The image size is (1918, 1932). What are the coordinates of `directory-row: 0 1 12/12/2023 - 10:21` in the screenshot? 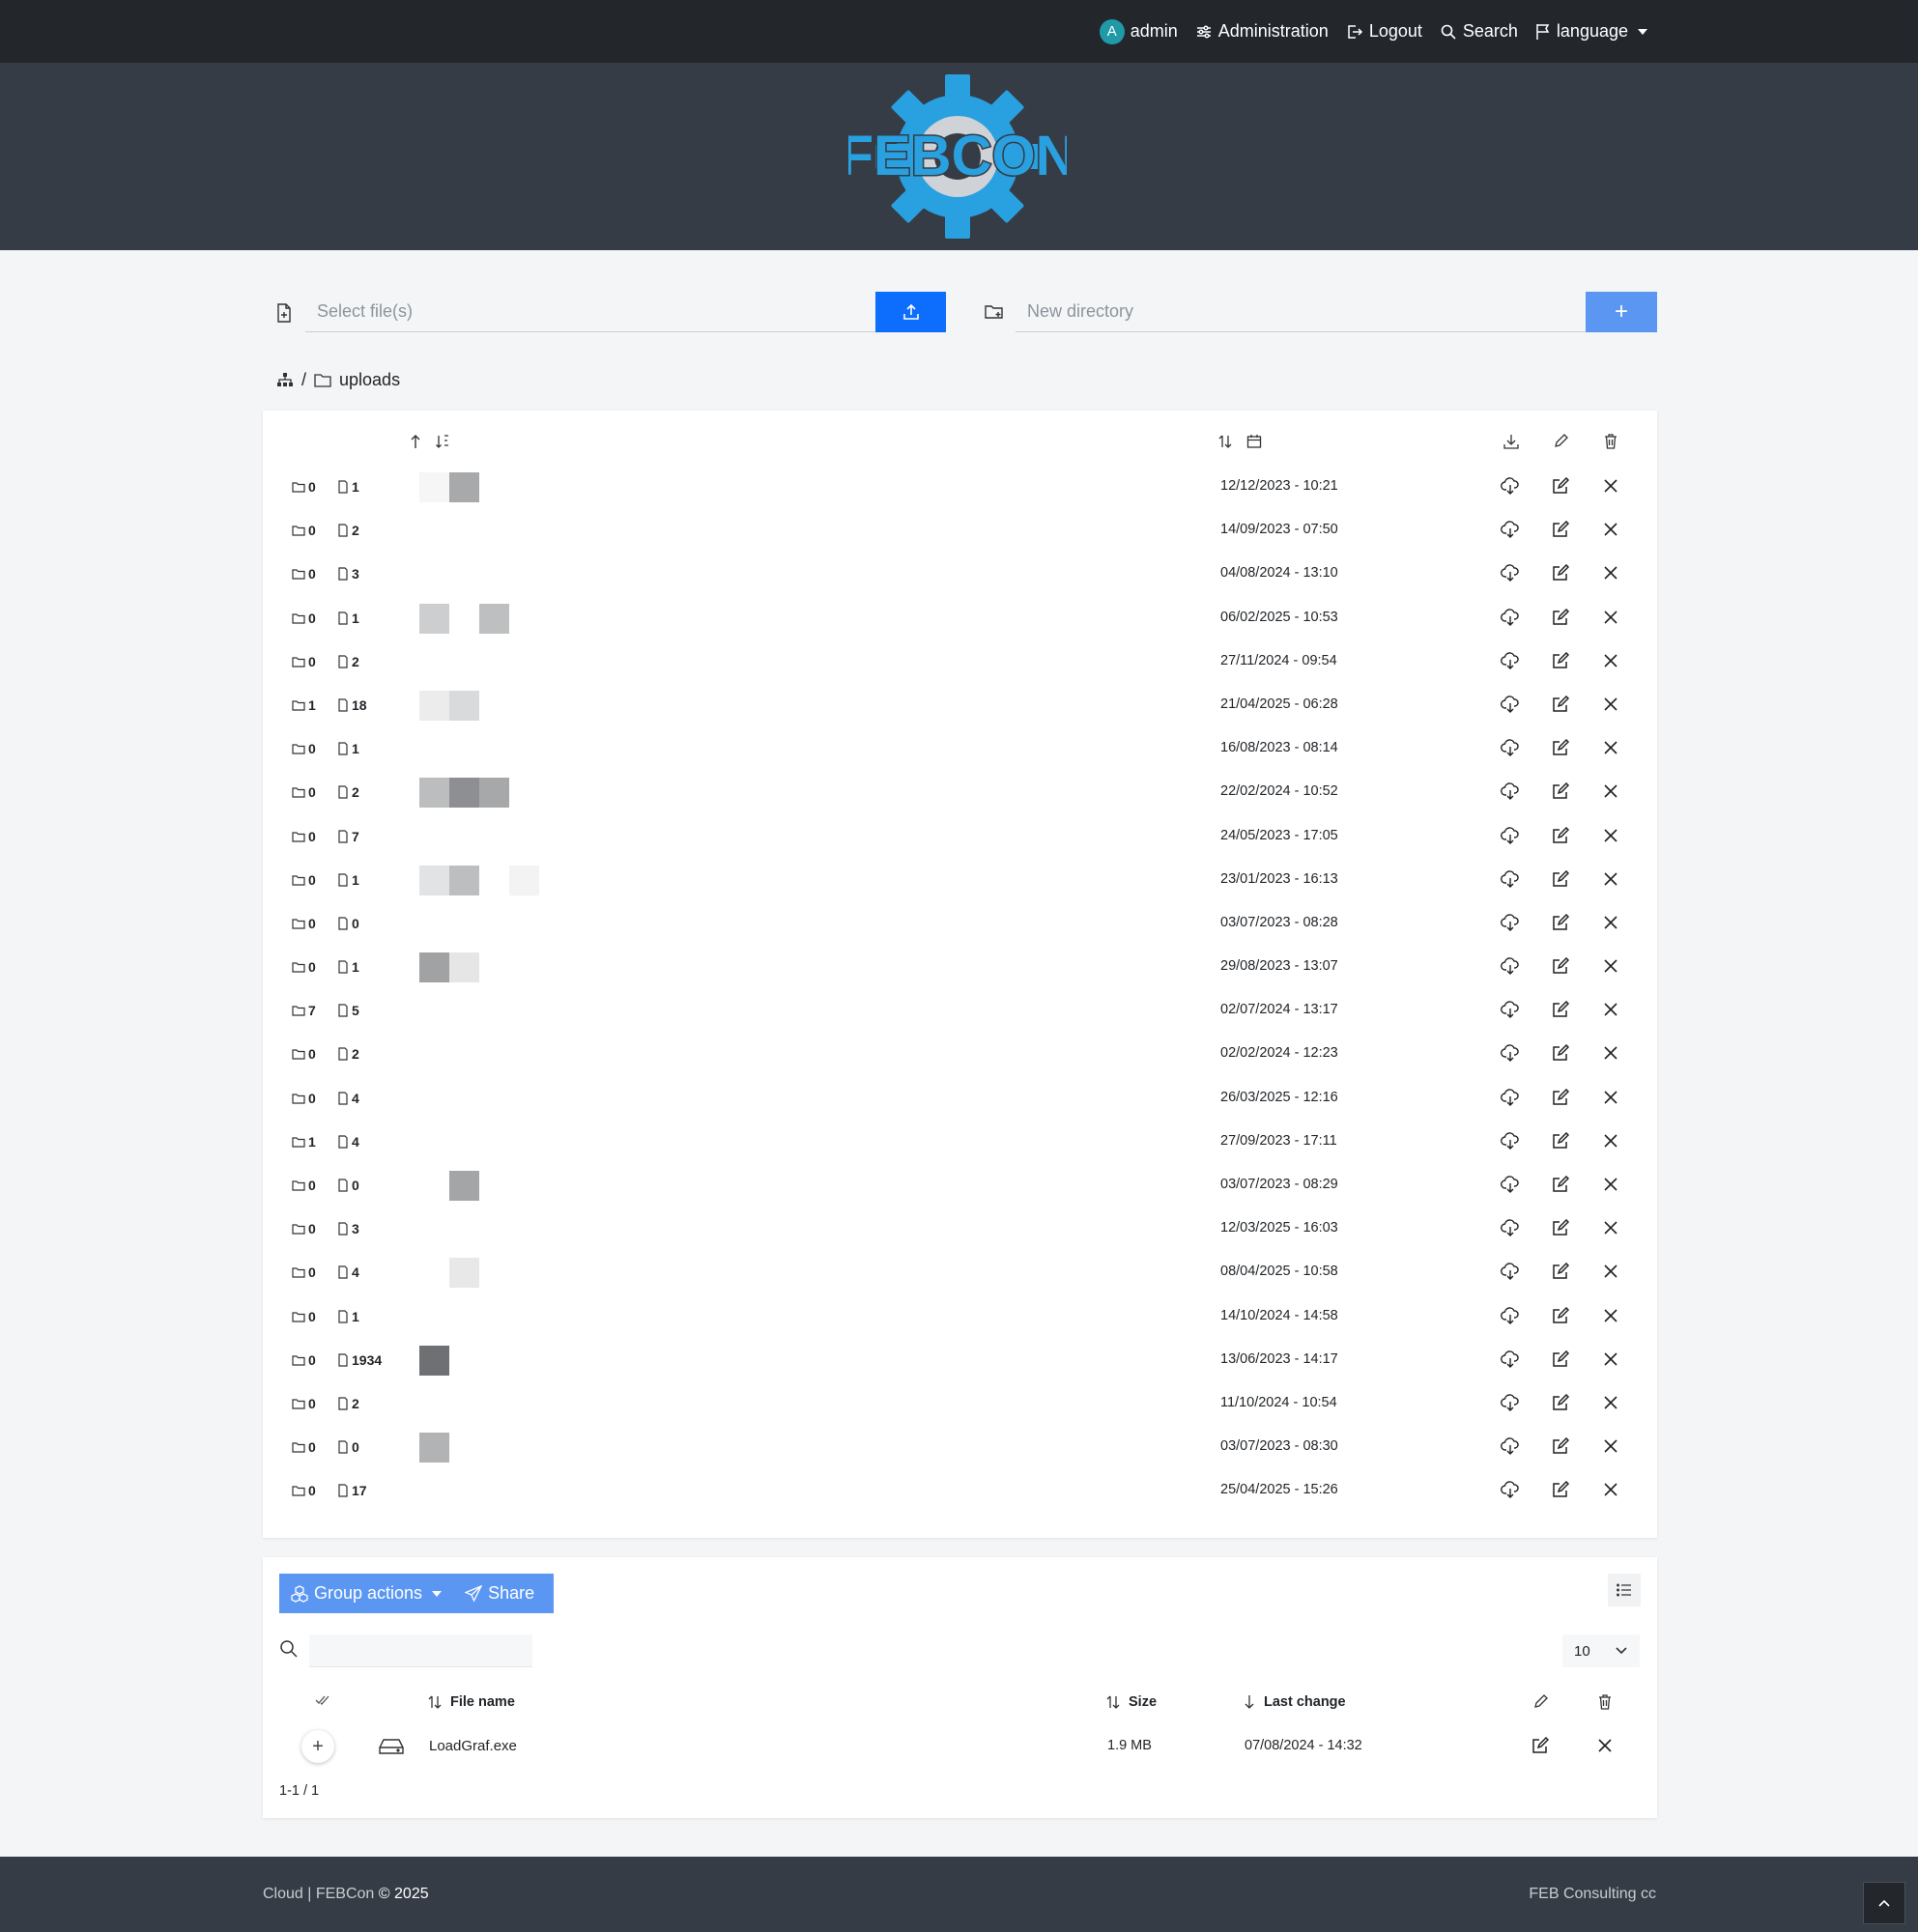 It's located at (960, 486).